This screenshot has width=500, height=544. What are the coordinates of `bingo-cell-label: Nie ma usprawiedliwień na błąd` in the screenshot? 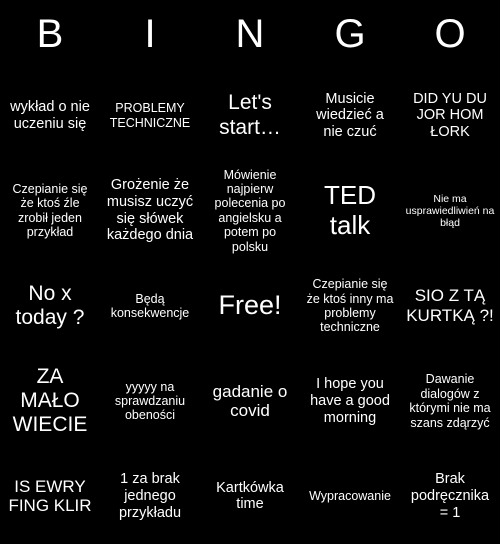 It's located at (450, 210).